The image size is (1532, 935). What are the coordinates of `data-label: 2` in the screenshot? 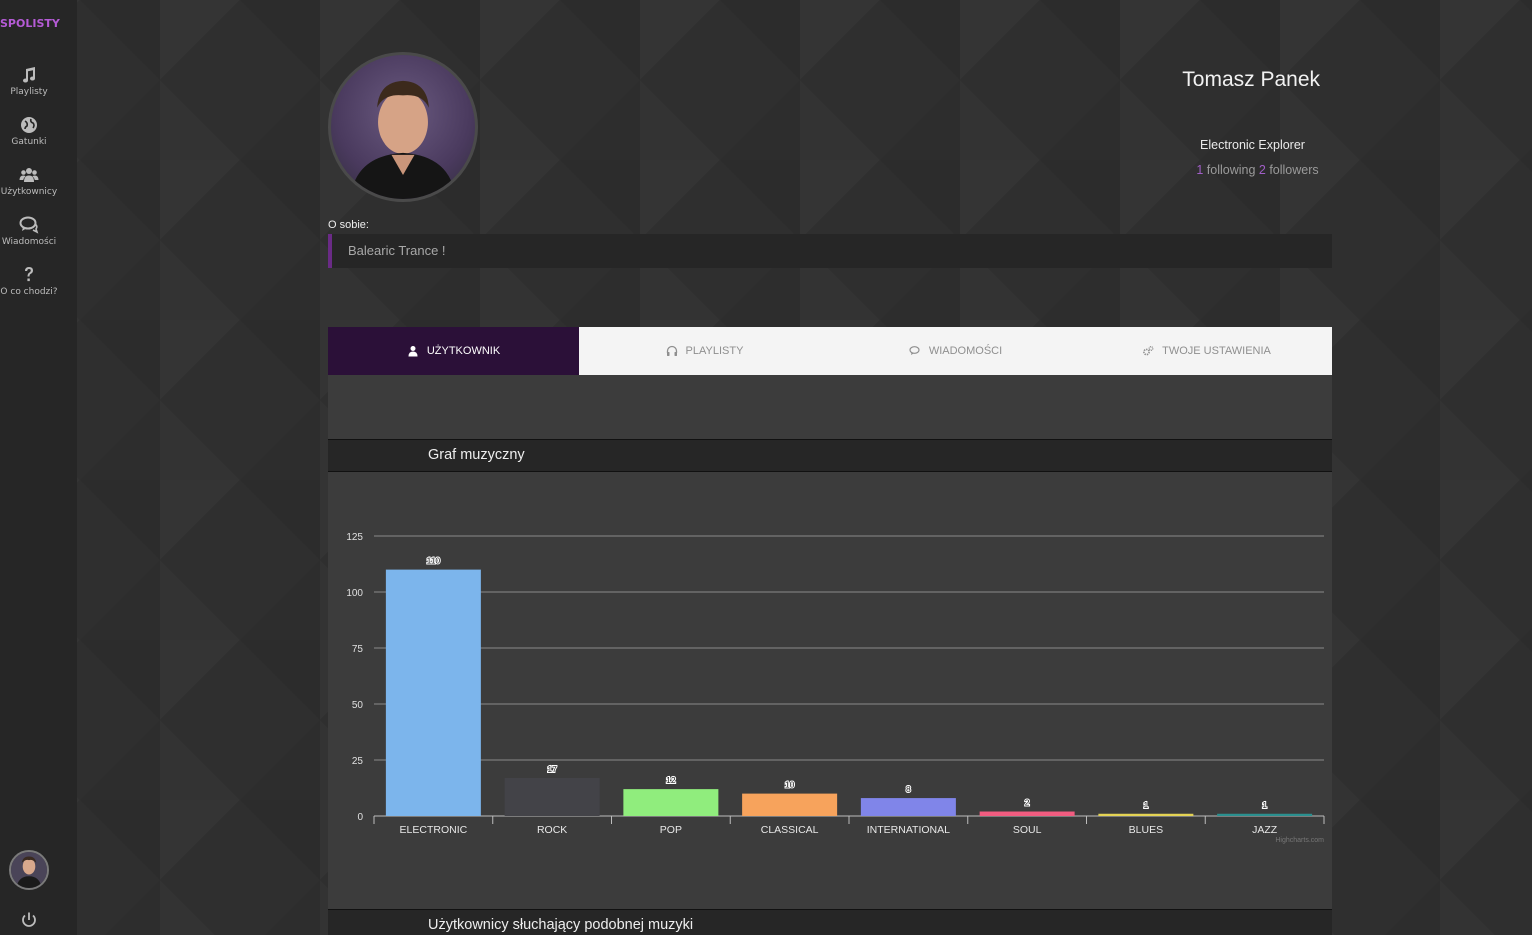 It's located at (1027, 803).